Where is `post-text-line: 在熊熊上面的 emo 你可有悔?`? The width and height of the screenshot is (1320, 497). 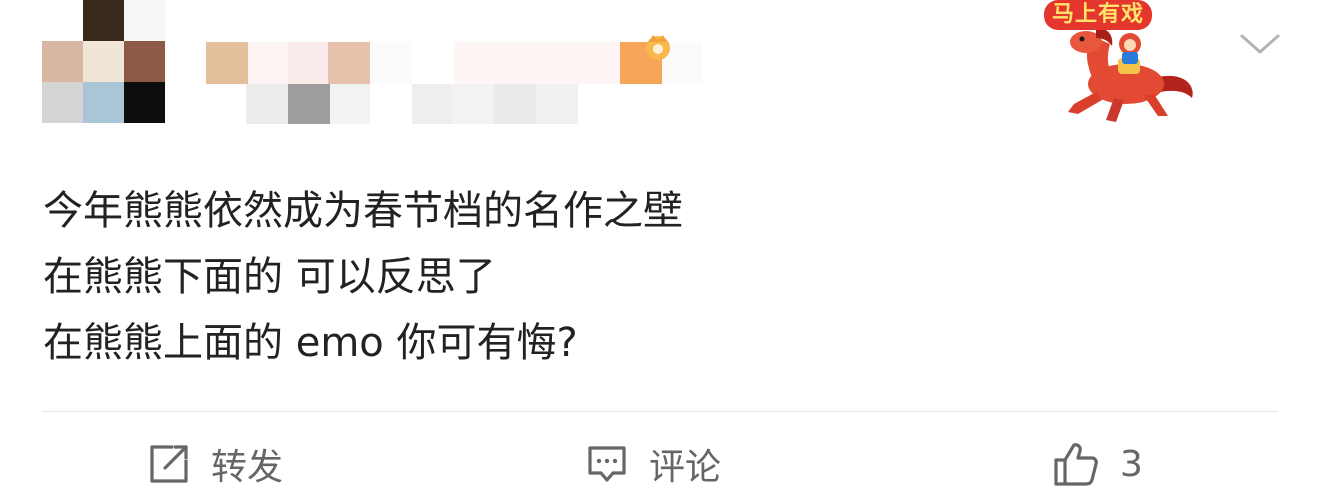
post-text-line: 在熊熊上面的 emo 你可有悔? is located at coordinates (310, 343).